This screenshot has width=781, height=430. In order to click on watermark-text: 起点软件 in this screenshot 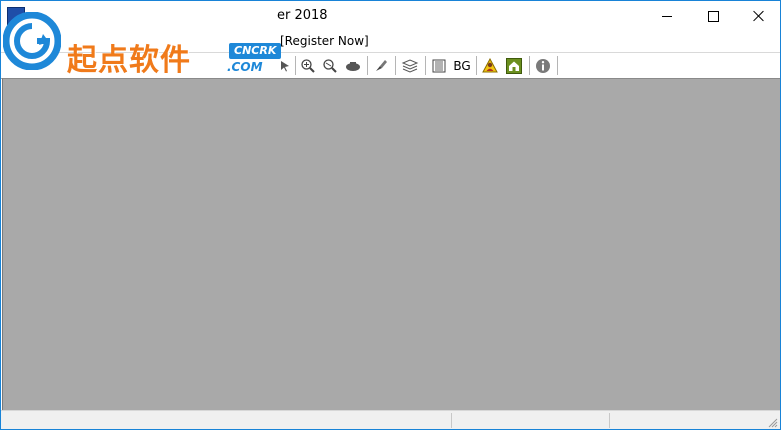, I will do `click(129, 60)`.